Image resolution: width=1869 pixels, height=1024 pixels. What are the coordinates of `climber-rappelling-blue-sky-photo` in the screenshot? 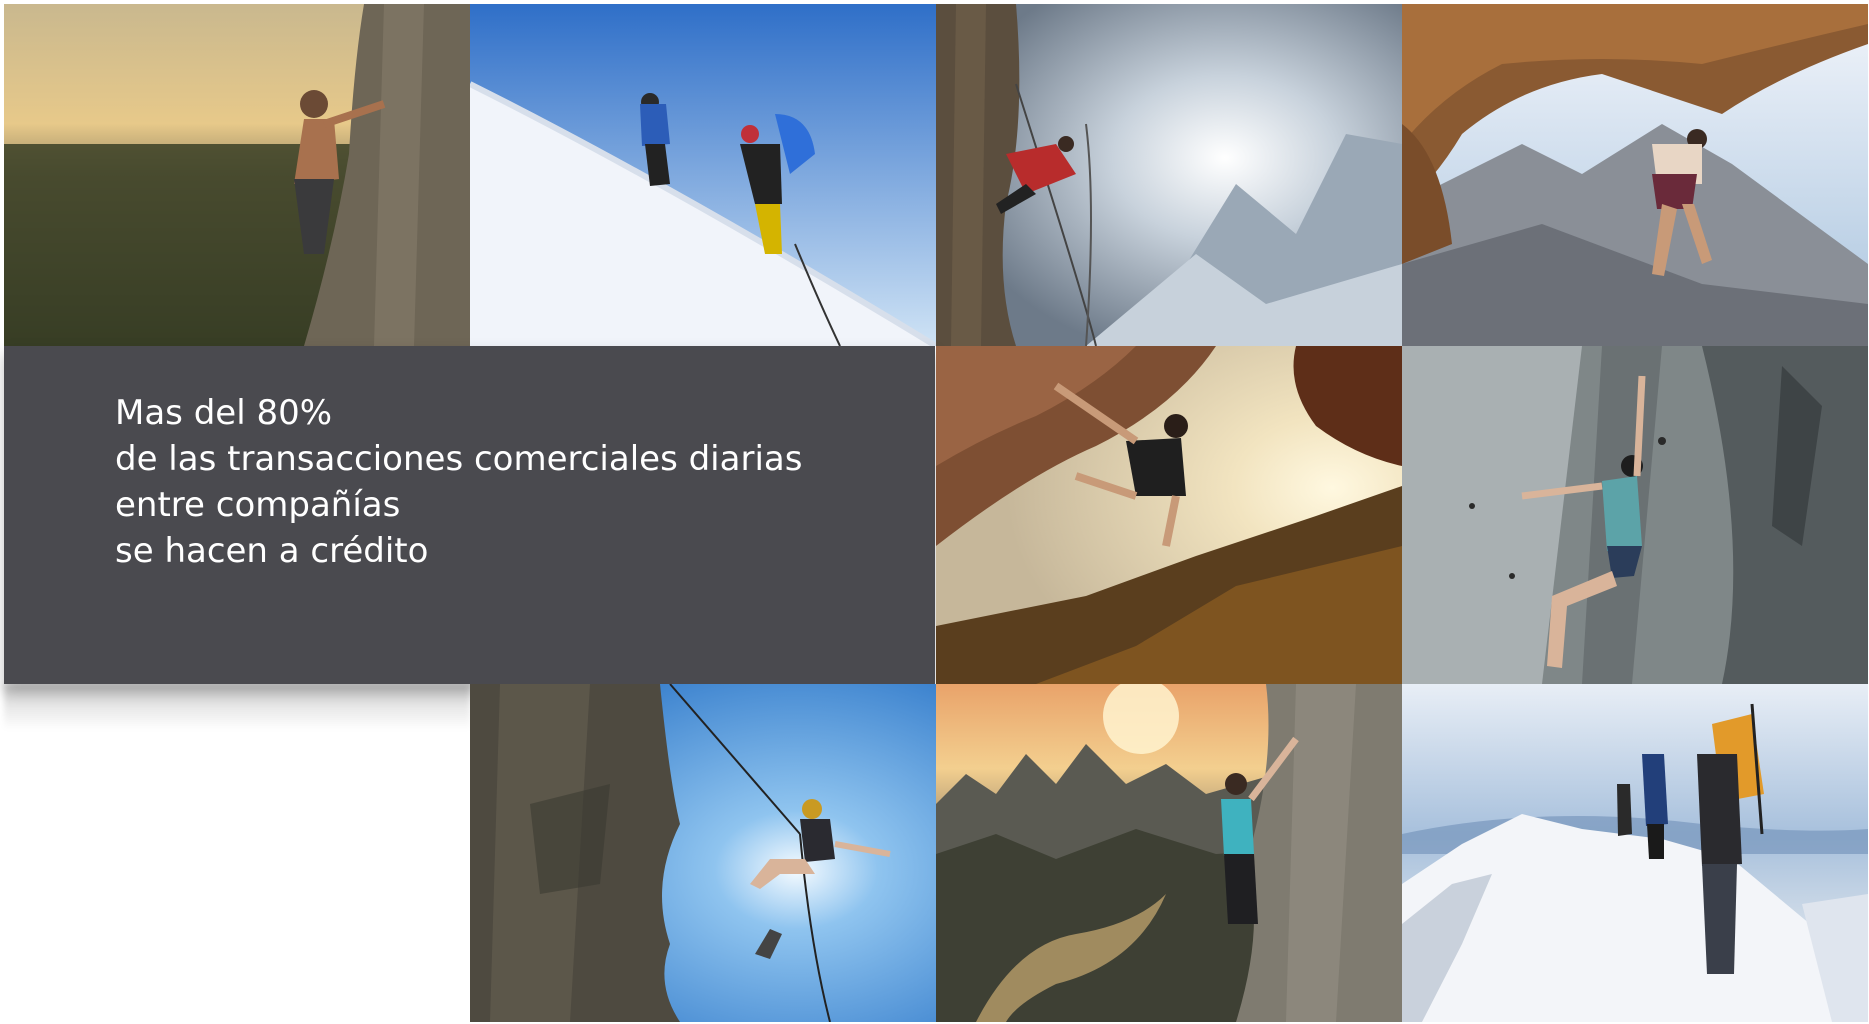 It's located at (703, 853).